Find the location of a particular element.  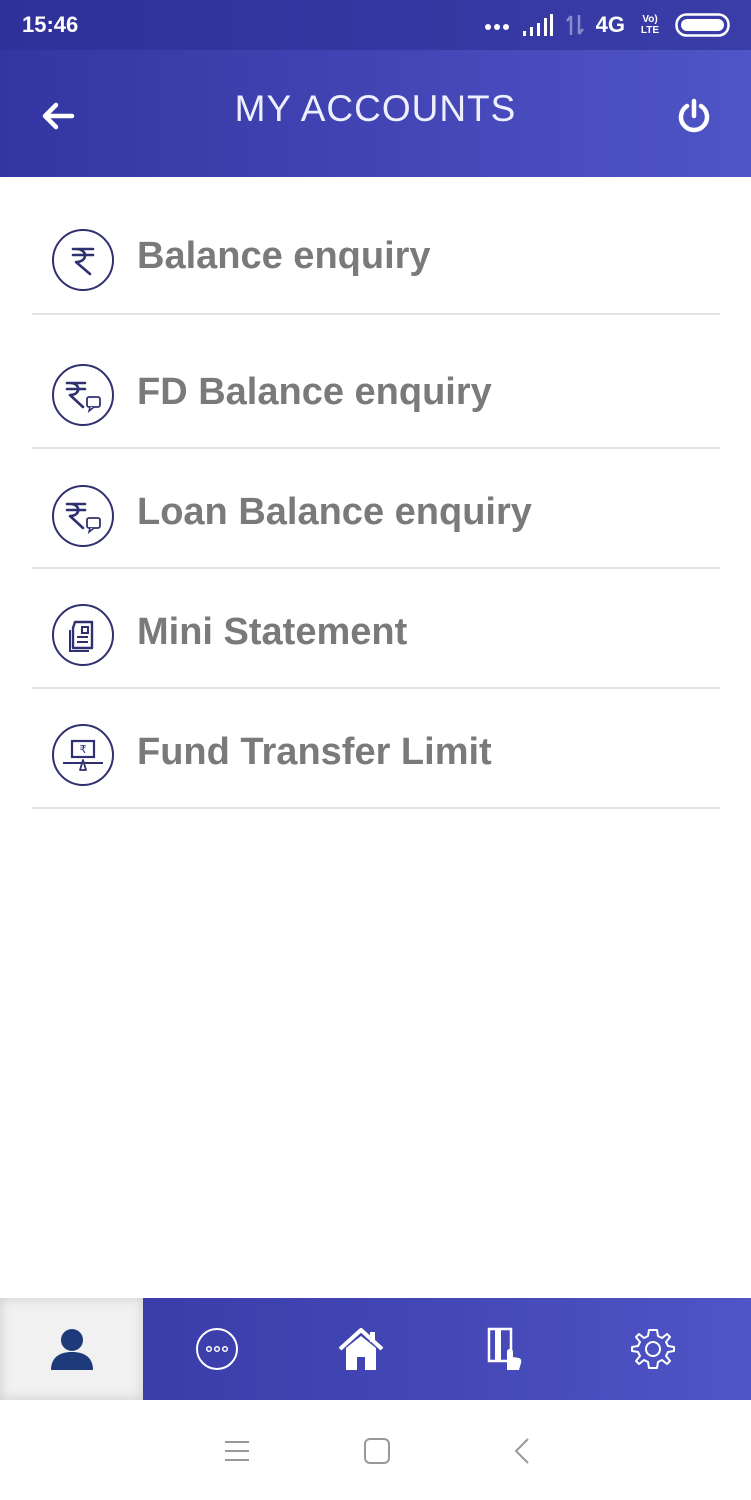

menu-item-fd-balance-enquiry: FD Balance enquiry is located at coordinates (376, 382).